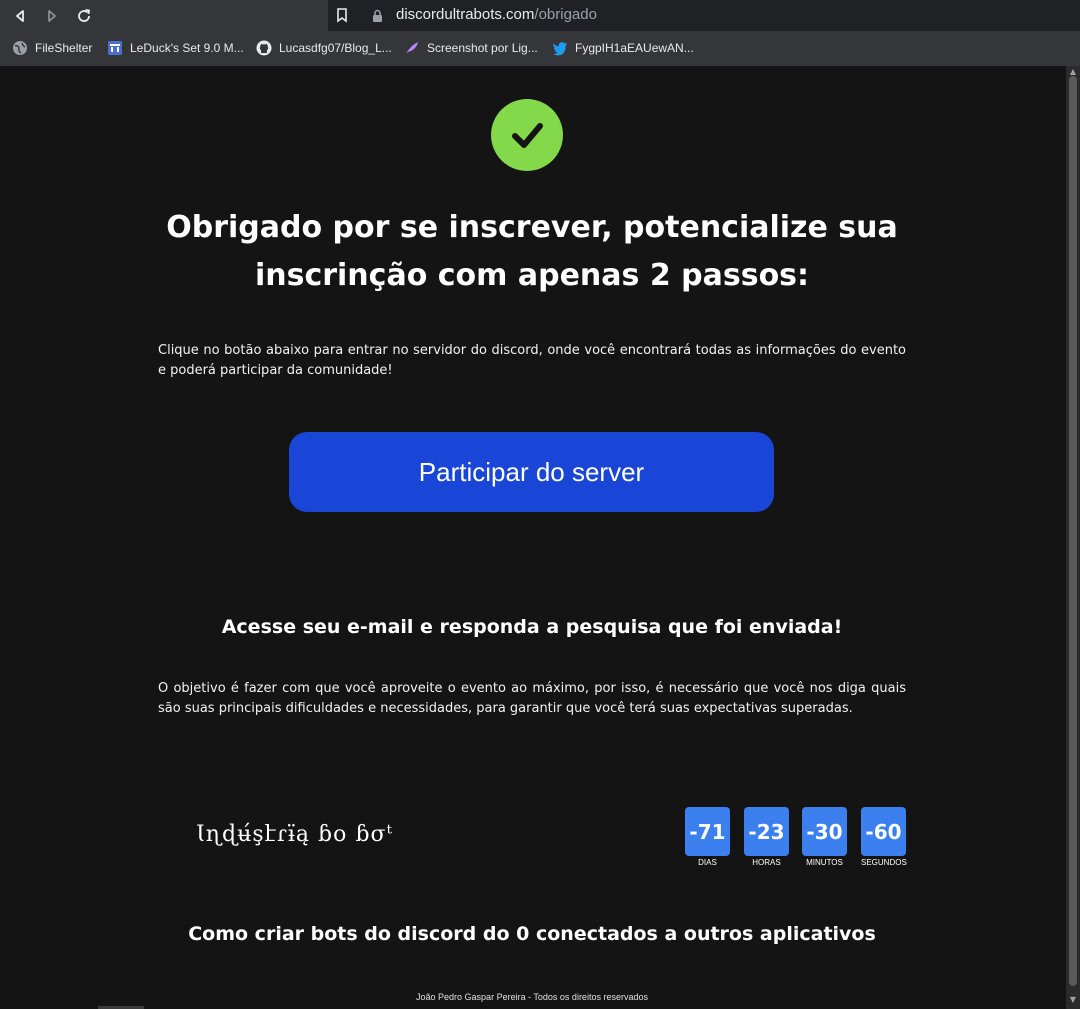  I want to click on countdown-value: -23, so click(766, 831).